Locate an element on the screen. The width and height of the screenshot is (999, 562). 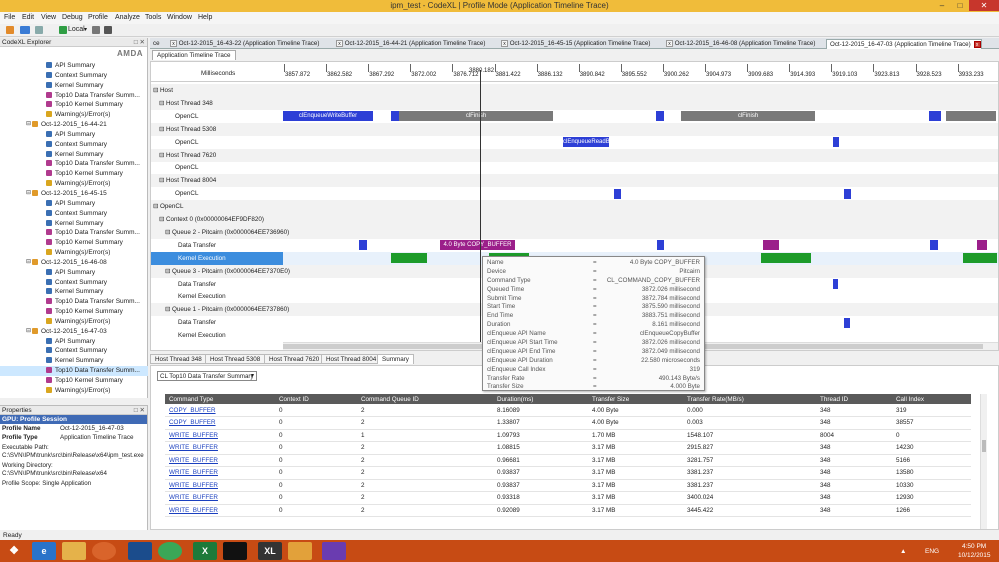
timeline-group-row: ⊟ Host Thread 5308 is located at coordinates (574, 129).